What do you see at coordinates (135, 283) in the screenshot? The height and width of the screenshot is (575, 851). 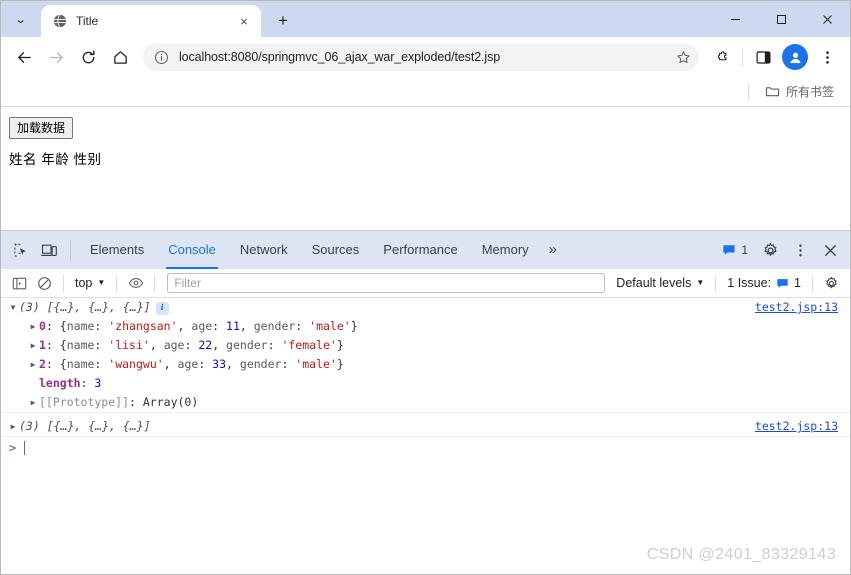 I see `eye-icon` at bounding box center [135, 283].